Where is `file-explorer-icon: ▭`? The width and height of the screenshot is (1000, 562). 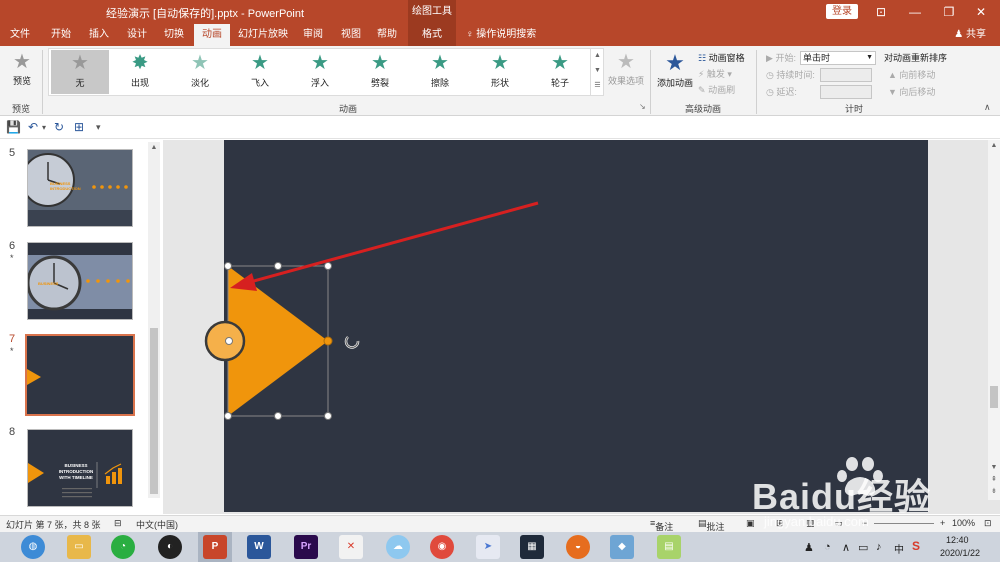
file-explorer-icon: ▭ is located at coordinates (79, 547).